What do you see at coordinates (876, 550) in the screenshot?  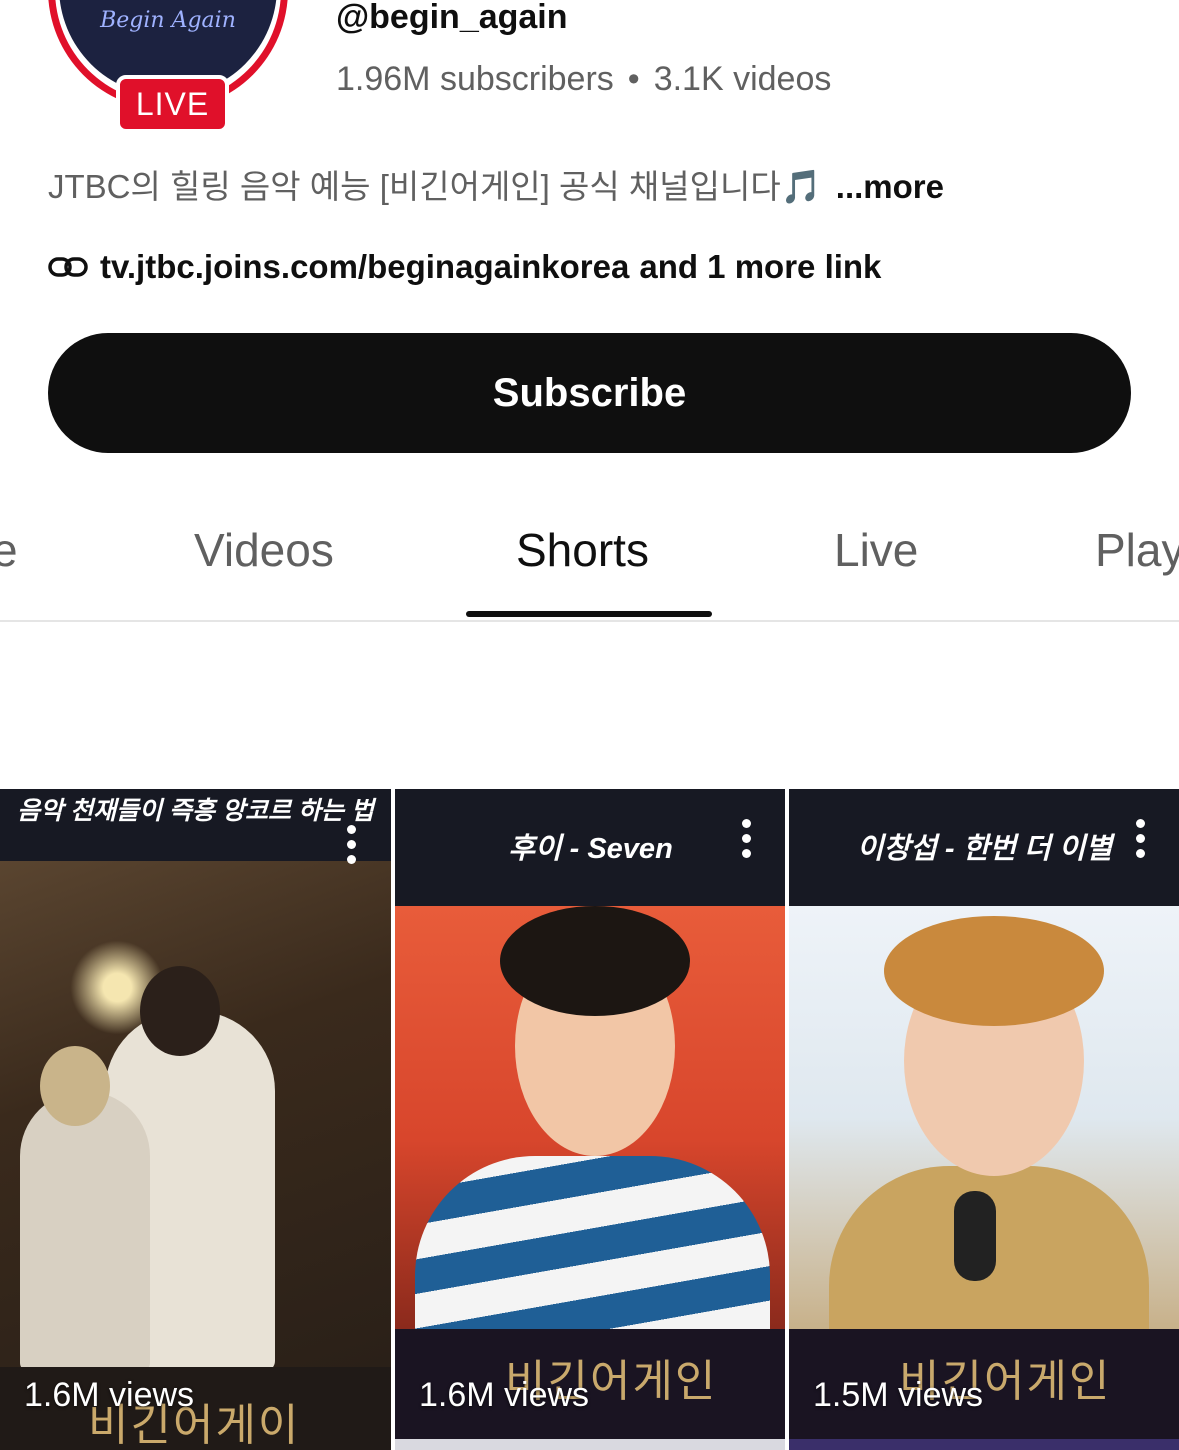 I see `tab-live: Live` at bounding box center [876, 550].